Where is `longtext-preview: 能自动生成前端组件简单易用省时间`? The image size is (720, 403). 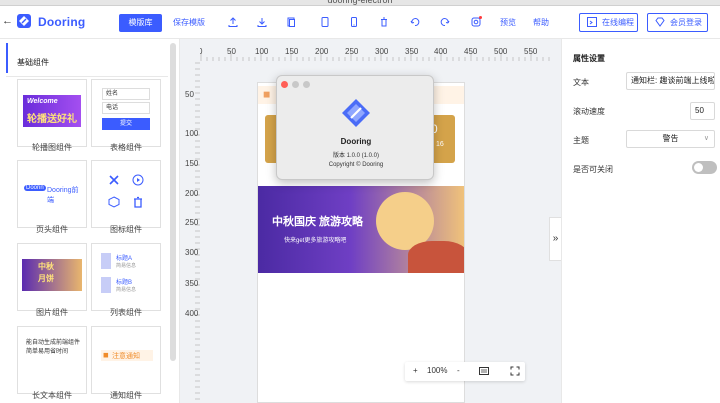
longtext-preview: 能自动生成前端组件简单易用省时间 is located at coordinates (52, 360).